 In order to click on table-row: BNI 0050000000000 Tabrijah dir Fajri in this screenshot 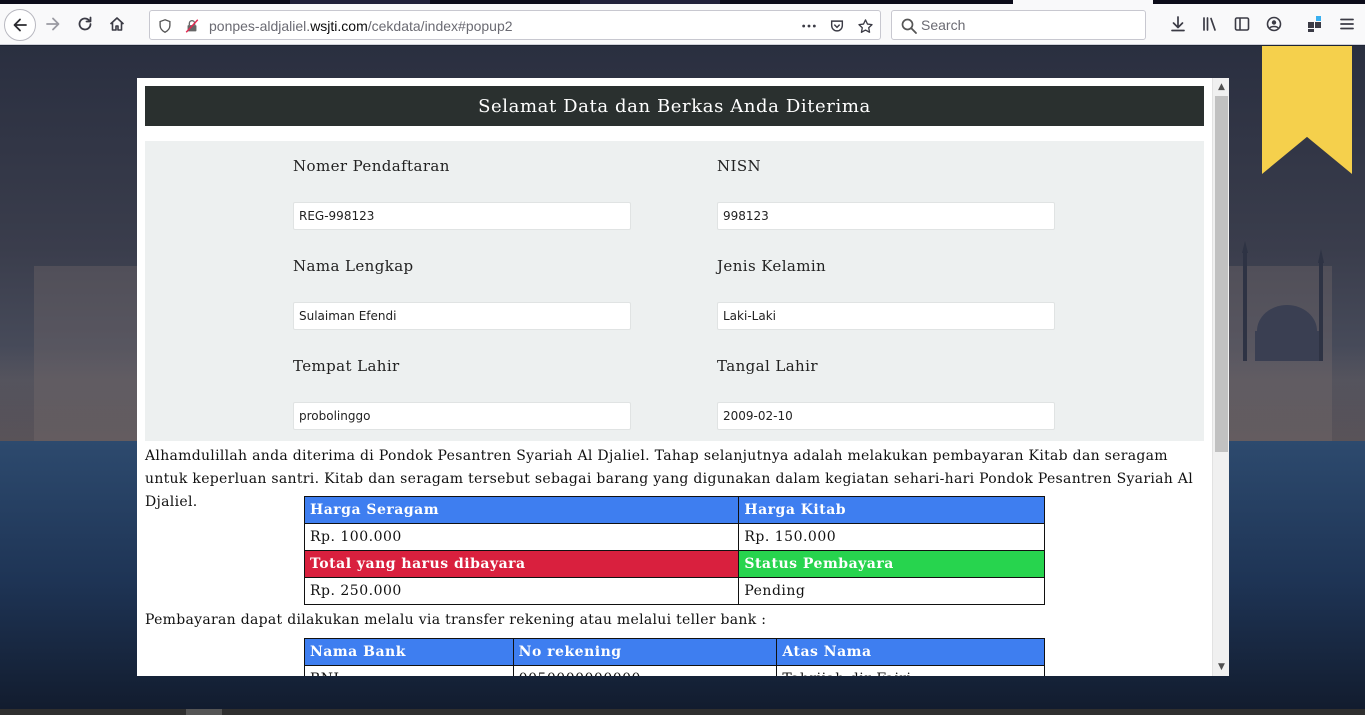, I will do `click(674, 670)`.